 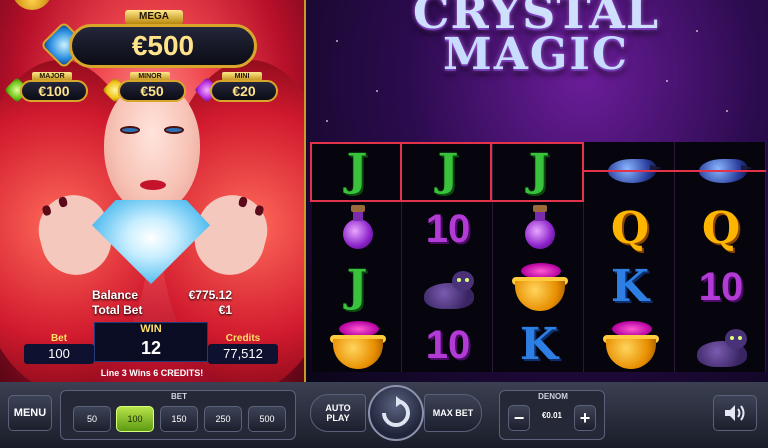 I want to click on lips, so click(x=153, y=185).